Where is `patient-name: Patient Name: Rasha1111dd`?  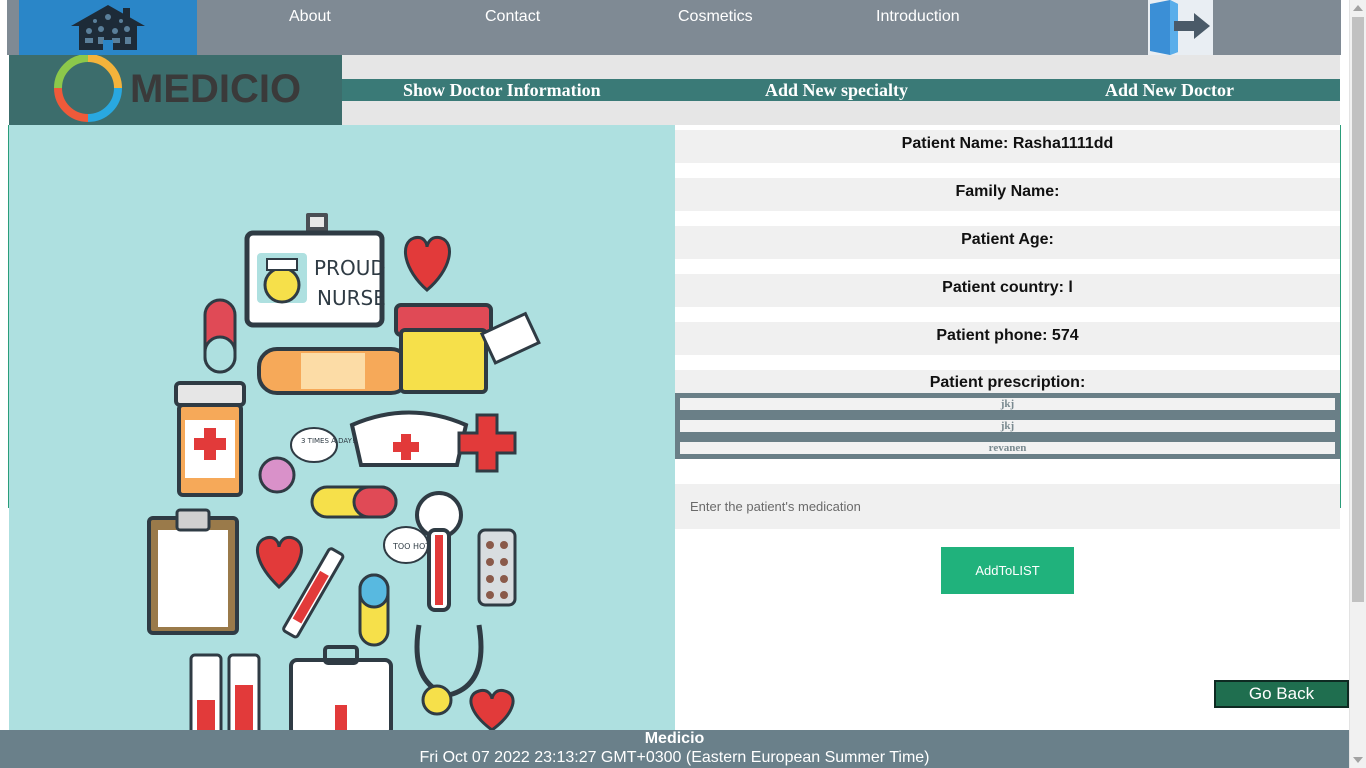
patient-name: Patient Name: Rasha1111dd is located at coordinates (1007, 143).